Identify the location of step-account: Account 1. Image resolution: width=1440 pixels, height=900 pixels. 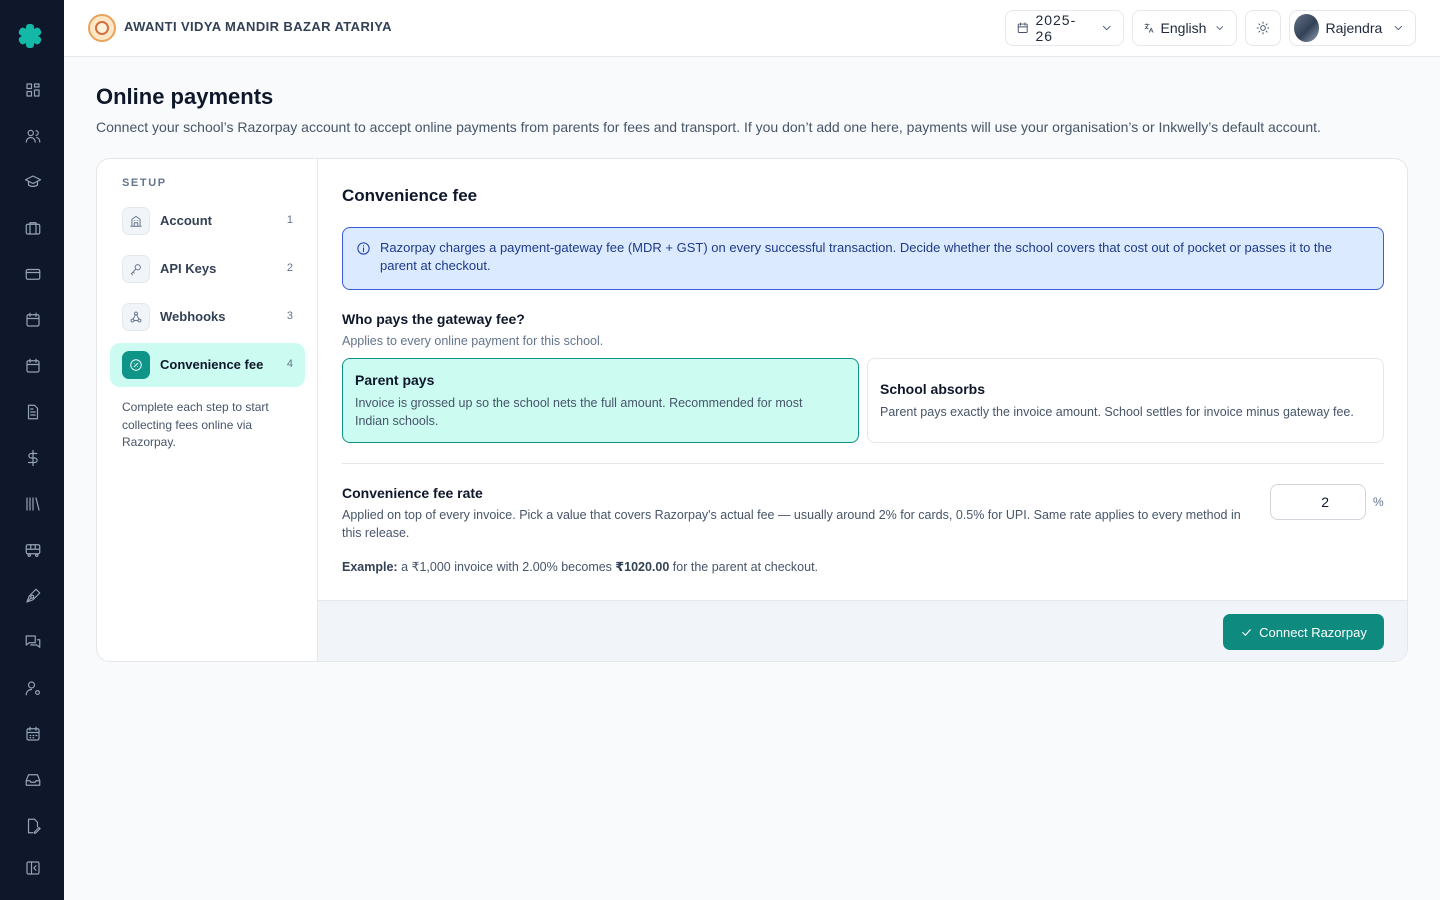
(207, 221).